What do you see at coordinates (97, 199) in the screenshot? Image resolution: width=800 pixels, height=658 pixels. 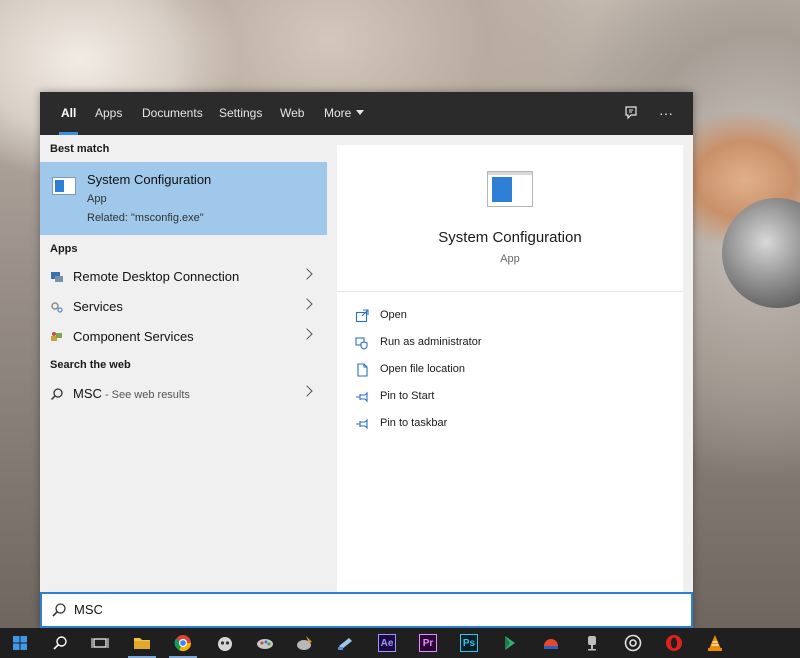 I see `best-match-type: App` at bounding box center [97, 199].